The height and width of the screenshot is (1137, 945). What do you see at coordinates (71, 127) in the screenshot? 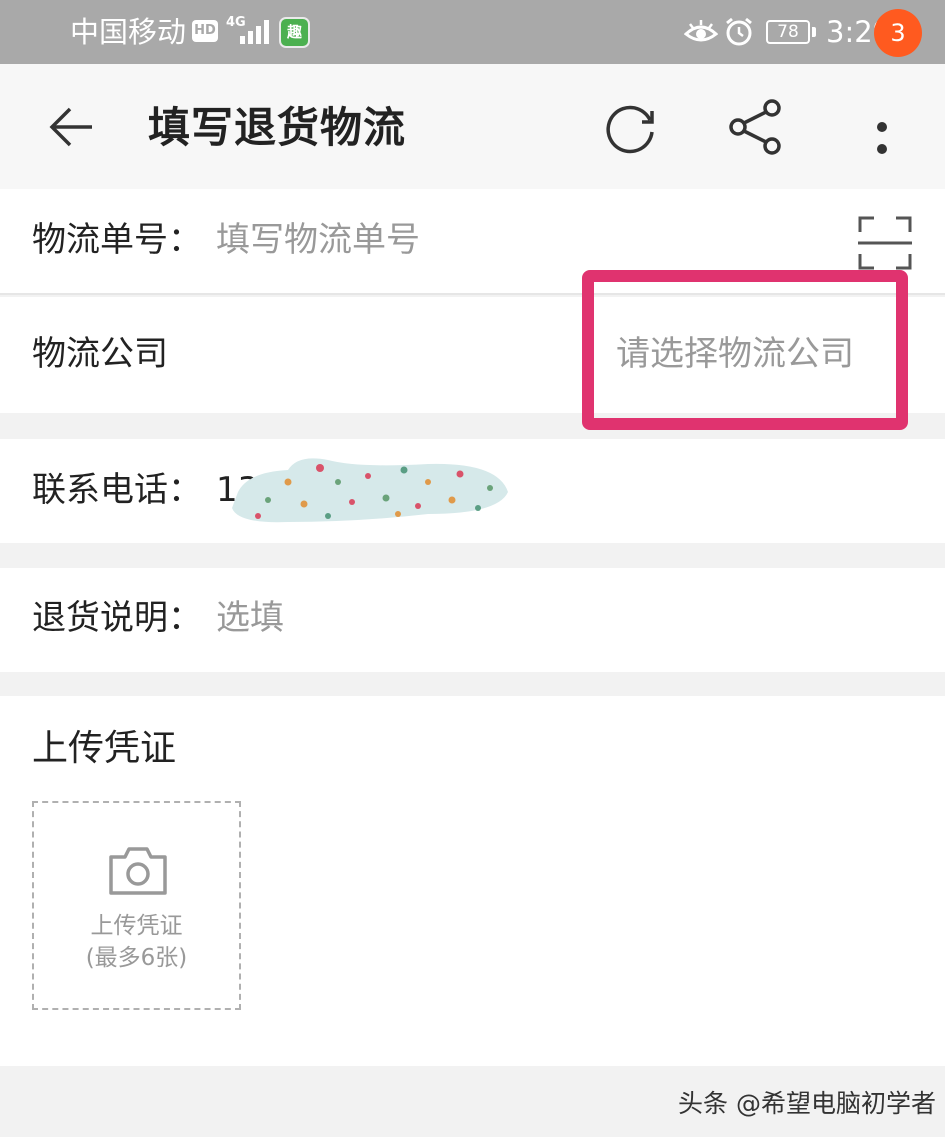
I see `back-arrow-icon` at bounding box center [71, 127].